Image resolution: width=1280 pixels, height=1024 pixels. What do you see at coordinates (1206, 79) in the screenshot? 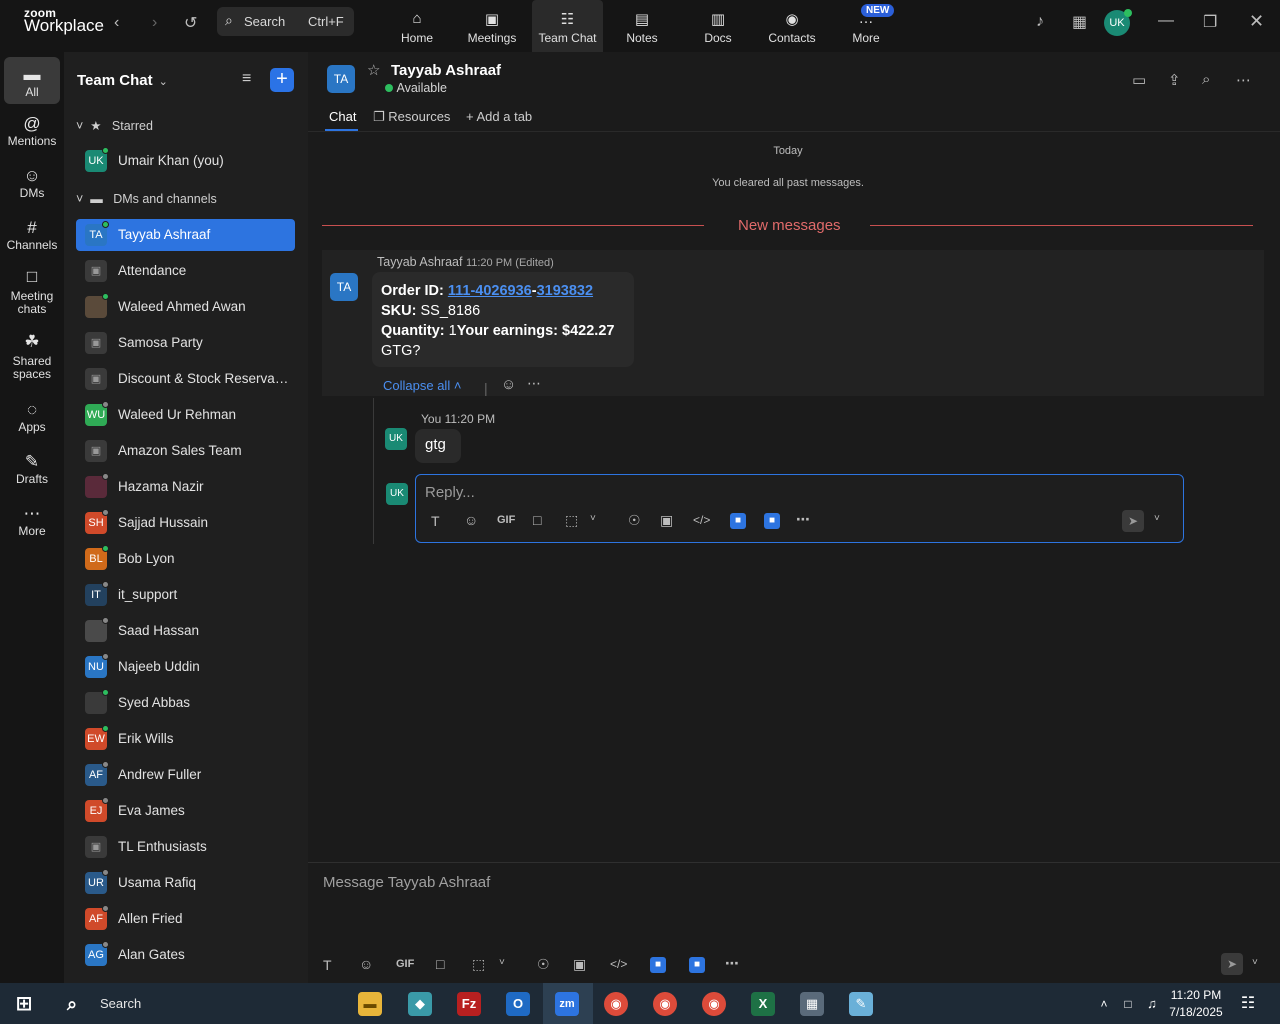
I see `search-icon: ⌕` at bounding box center [1206, 79].